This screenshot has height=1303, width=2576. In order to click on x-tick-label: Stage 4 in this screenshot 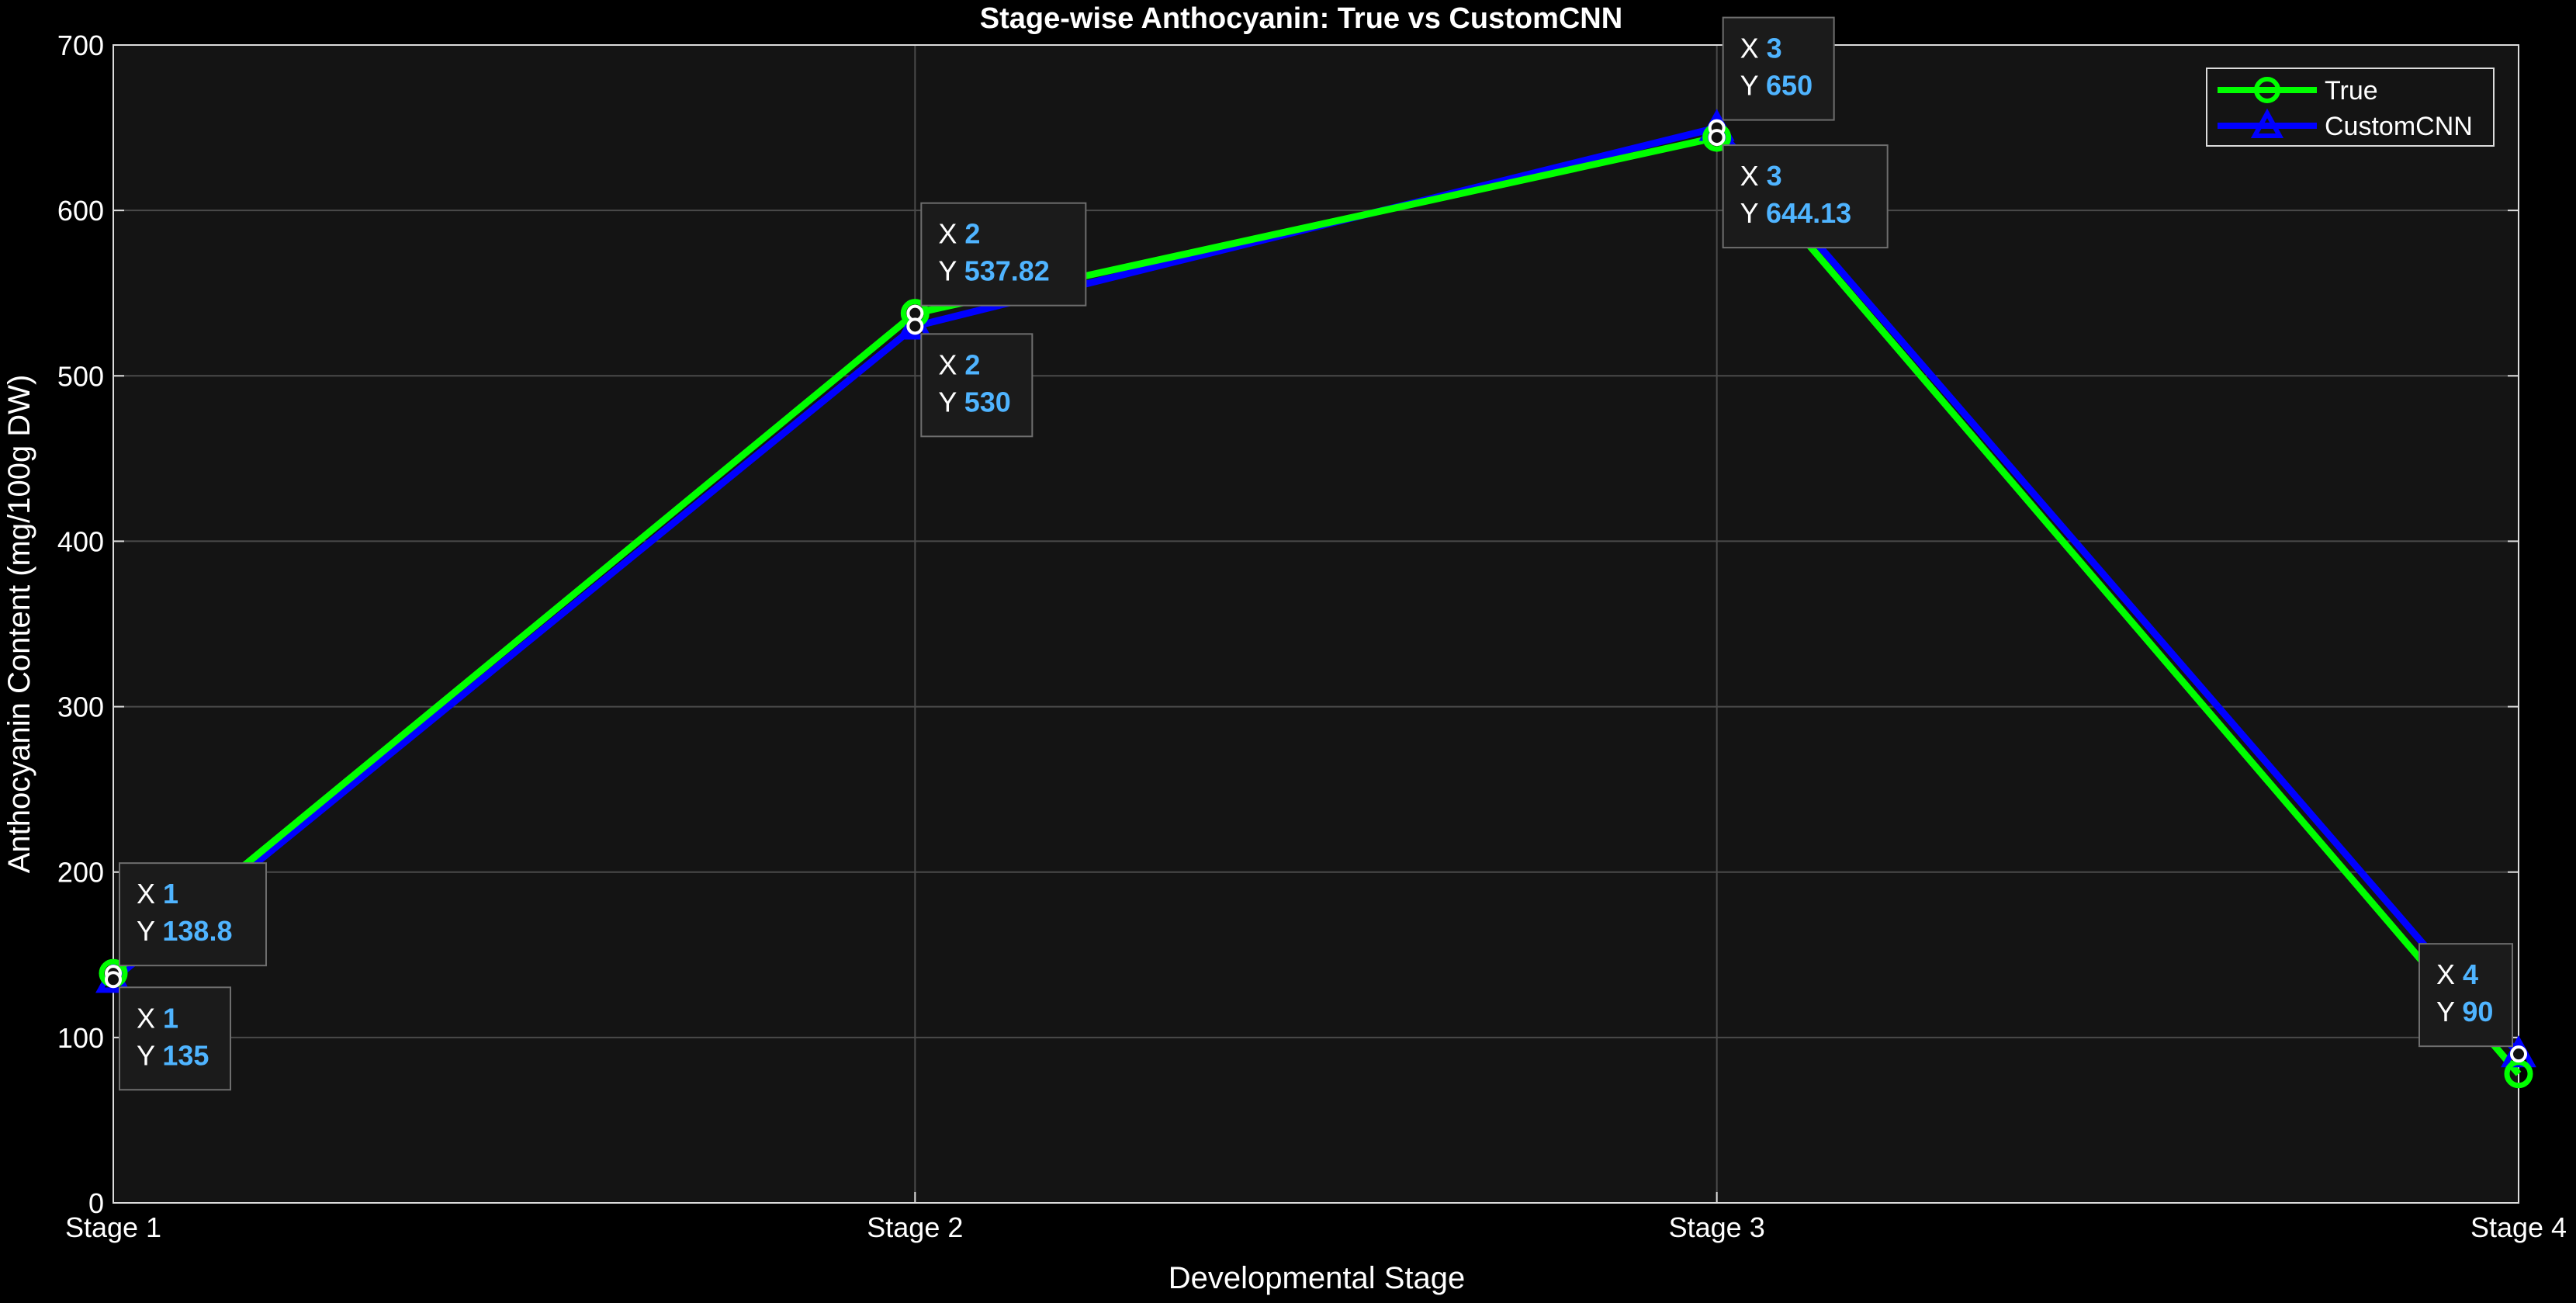, I will do `click(2518, 1227)`.